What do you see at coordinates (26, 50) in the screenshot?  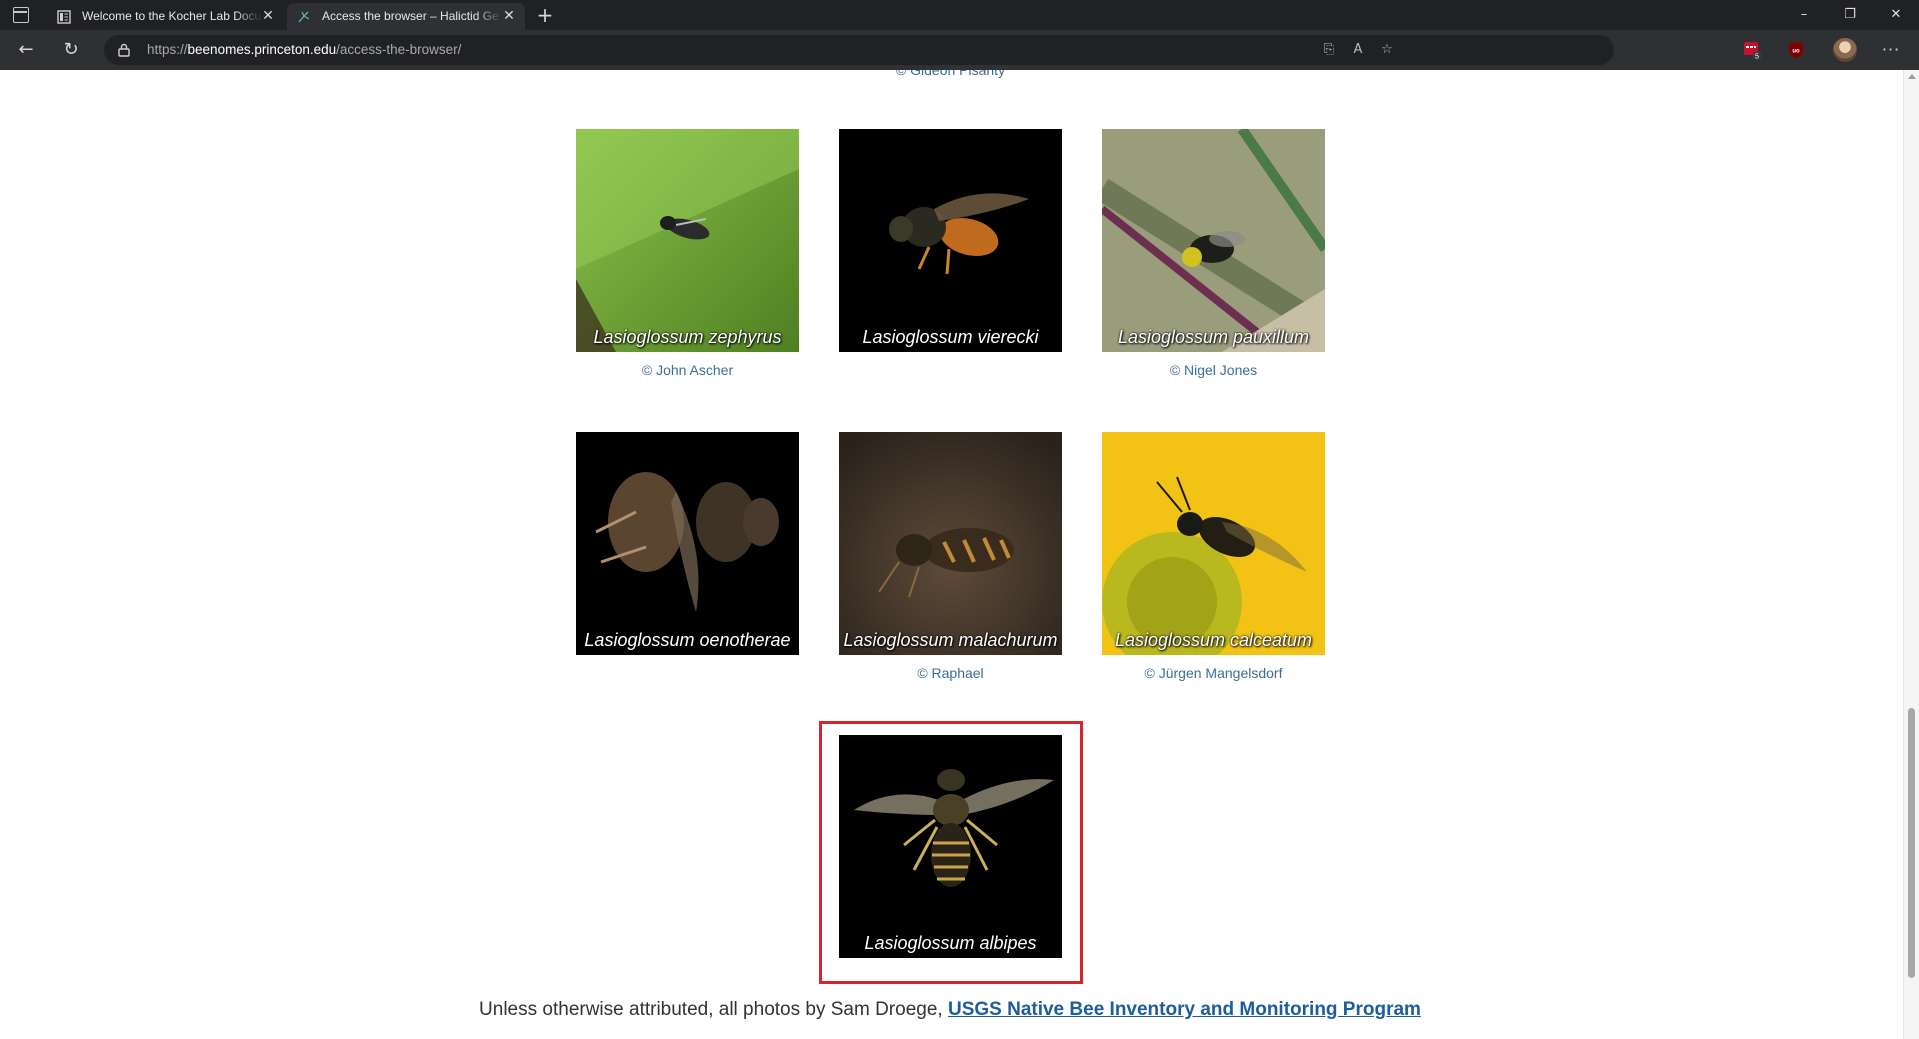 I see `back-arrow-icon: ←` at bounding box center [26, 50].